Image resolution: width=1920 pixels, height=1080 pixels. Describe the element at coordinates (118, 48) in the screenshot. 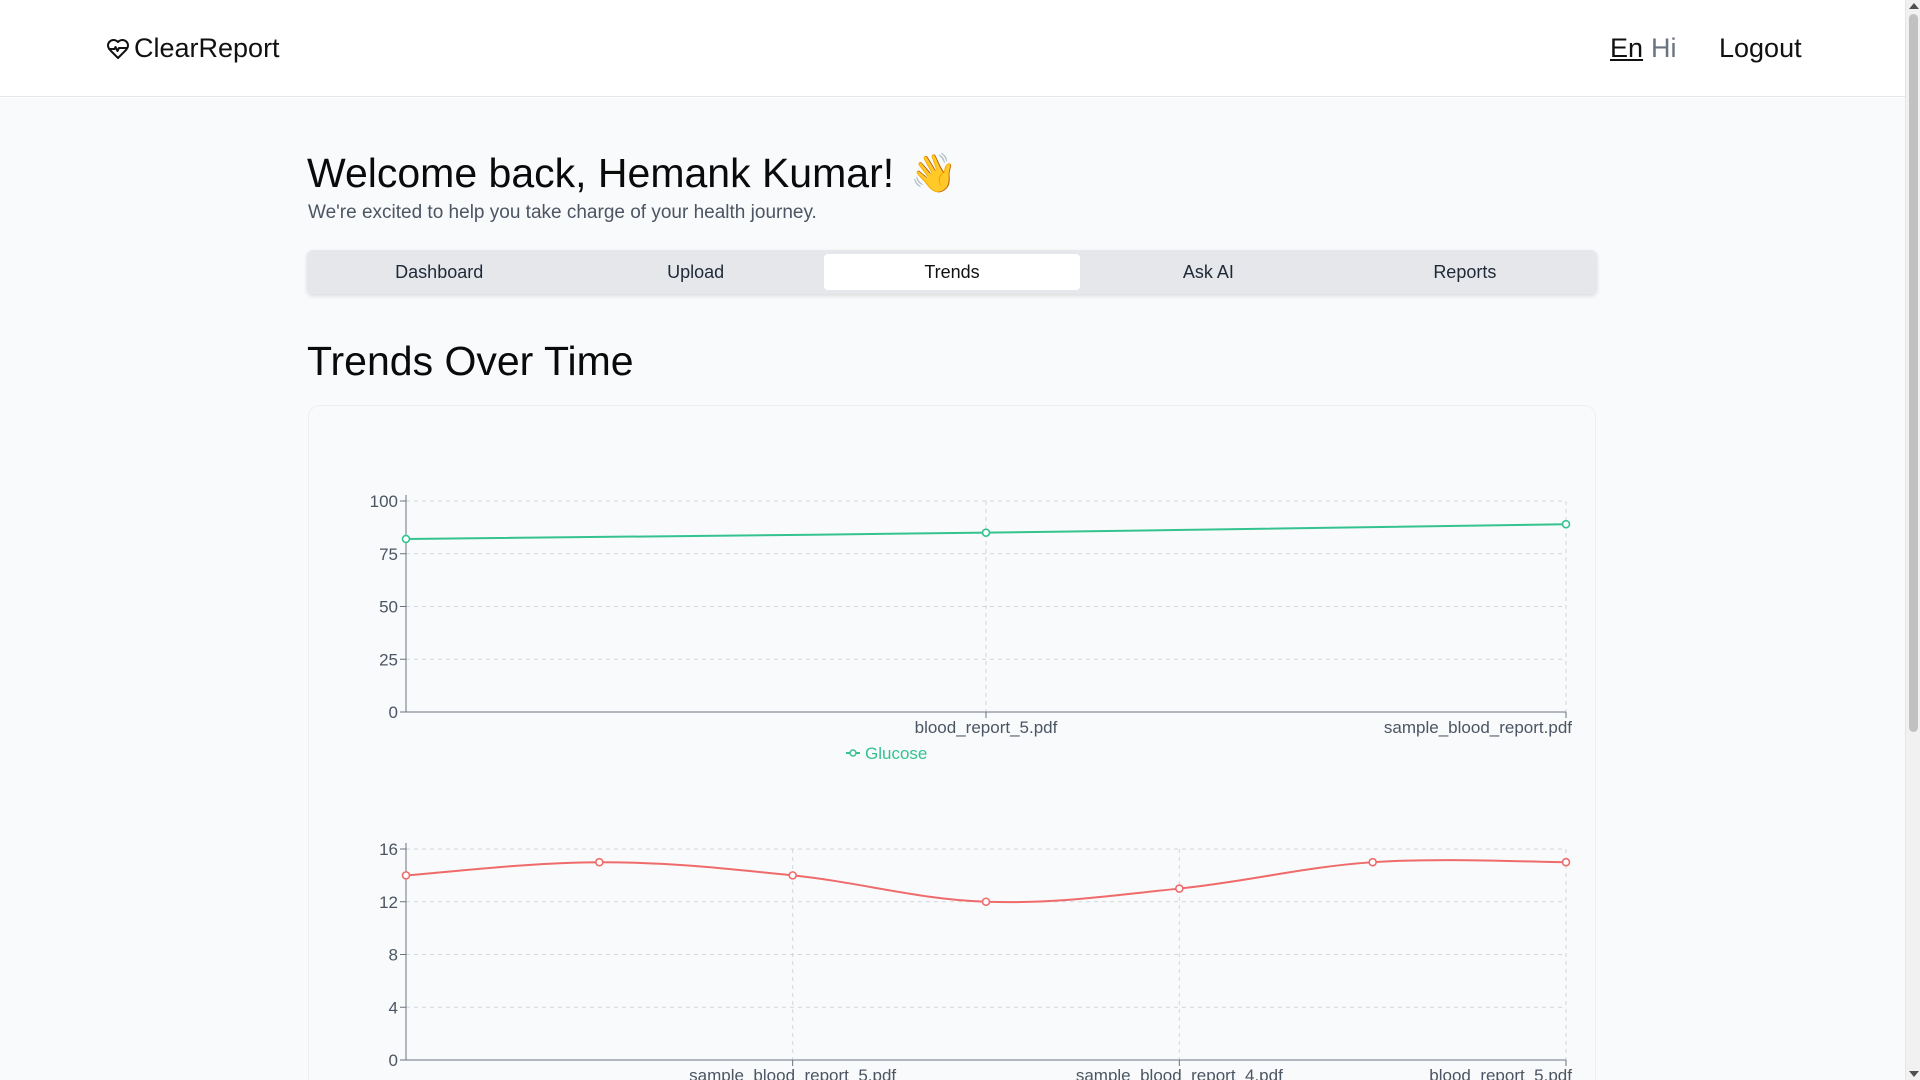

I see `heart-pulse-icon` at that location.